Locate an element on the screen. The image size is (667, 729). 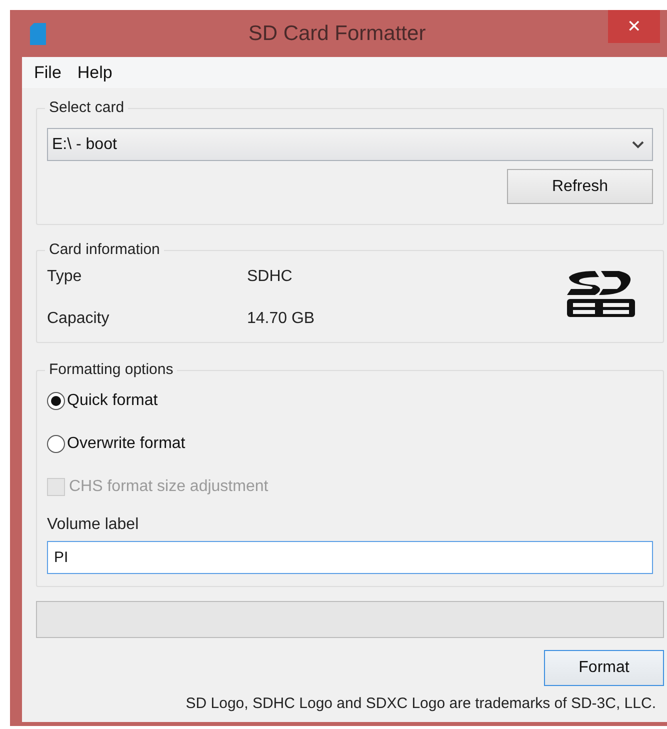
refresh-button: Refresh is located at coordinates (580, 186).